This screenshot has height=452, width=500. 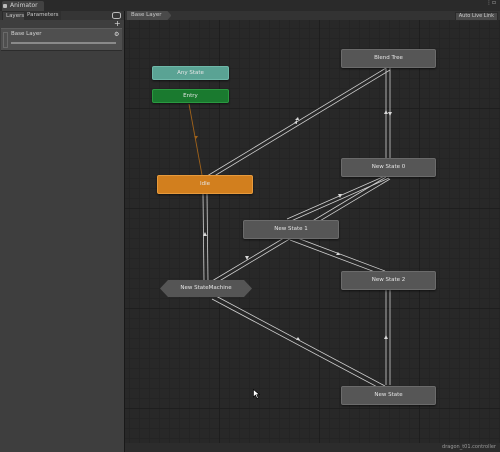 What do you see at coordinates (5, 6) in the screenshot?
I see `animator-icon` at bounding box center [5, 6].